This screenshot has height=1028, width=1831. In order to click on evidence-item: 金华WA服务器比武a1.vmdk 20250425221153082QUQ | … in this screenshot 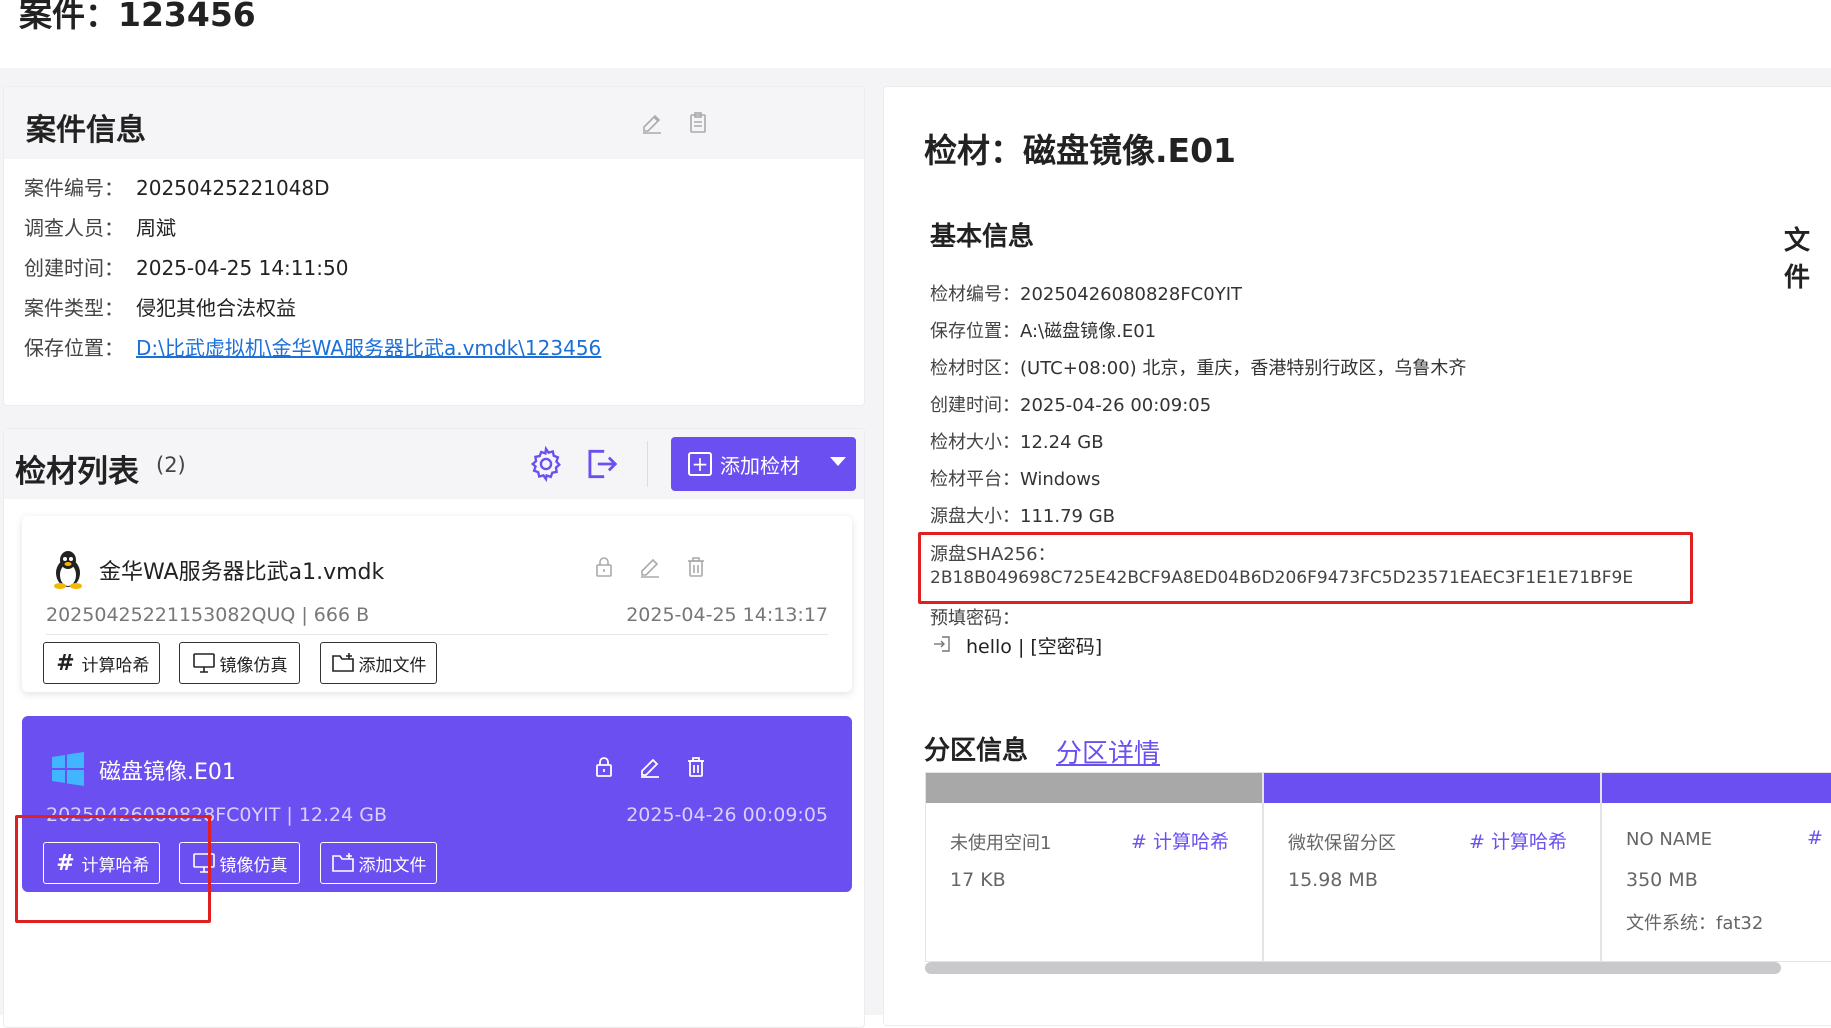, I will do `click(437, 604)`.